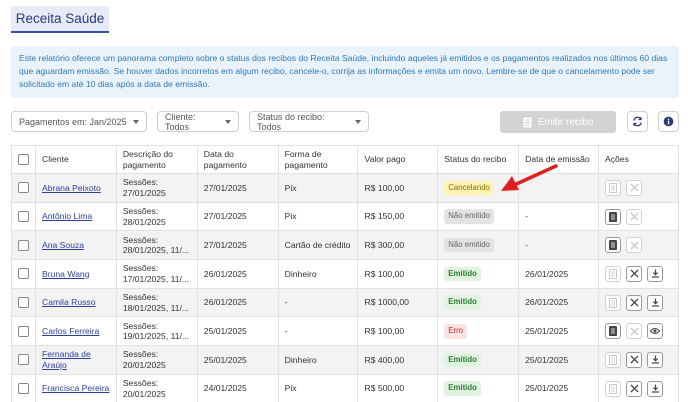 Image resolution: width=688 pixels, height=402 pixels. Describe the element at coordinates (135, 121) in the screenshot. I see `chevron-down-icon` at that location.